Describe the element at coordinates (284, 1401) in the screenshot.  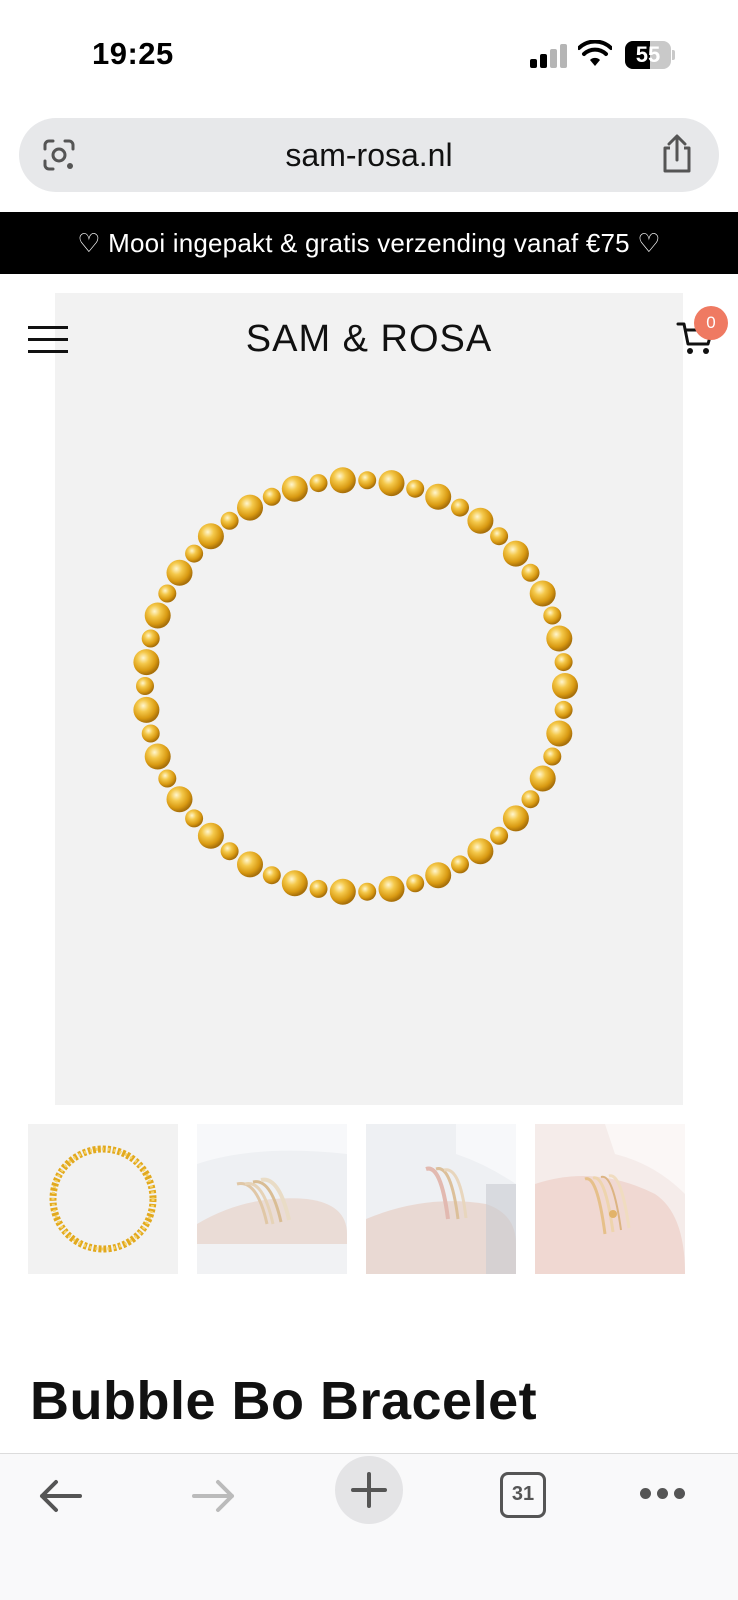
I see `product-title: Bubble Bo Bracelet` at that location.